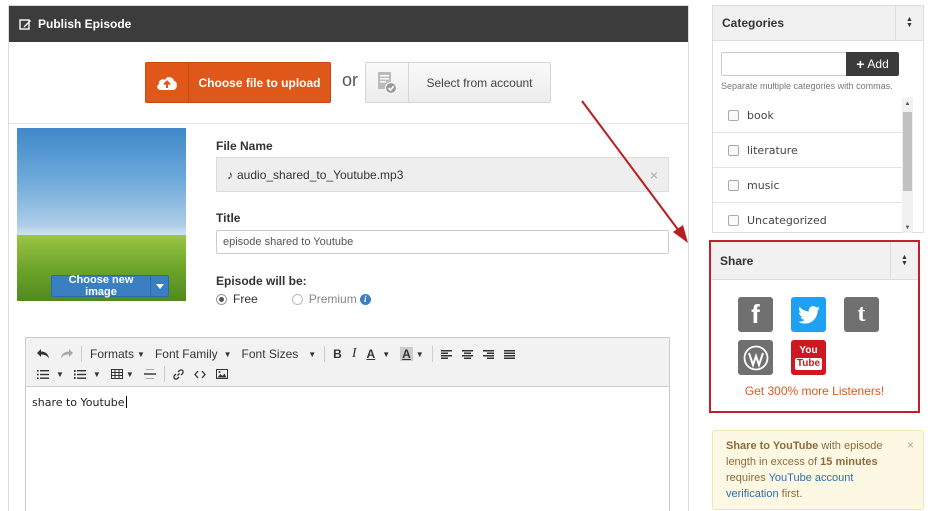  What do you see at coordinates (365, 299) in the screenshot?
I see `info-icon: i` at bounding box center [365, 299].